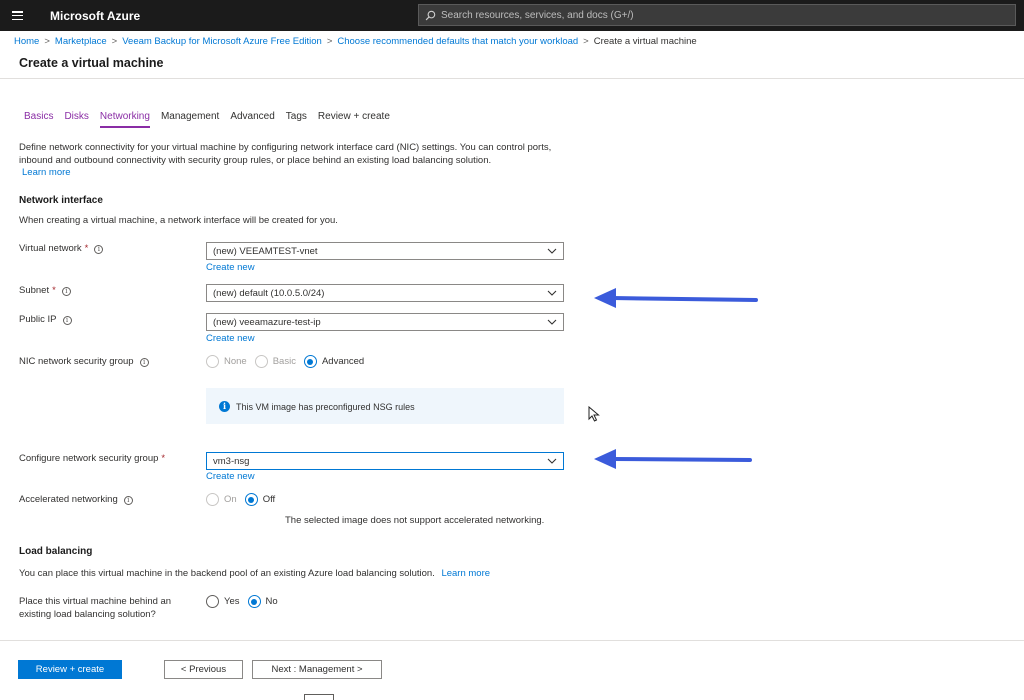 The width and height of the screenshot is (1024, 700). I want to click on question-line-1: Place this virtual machine behind an, so click(95, 601).